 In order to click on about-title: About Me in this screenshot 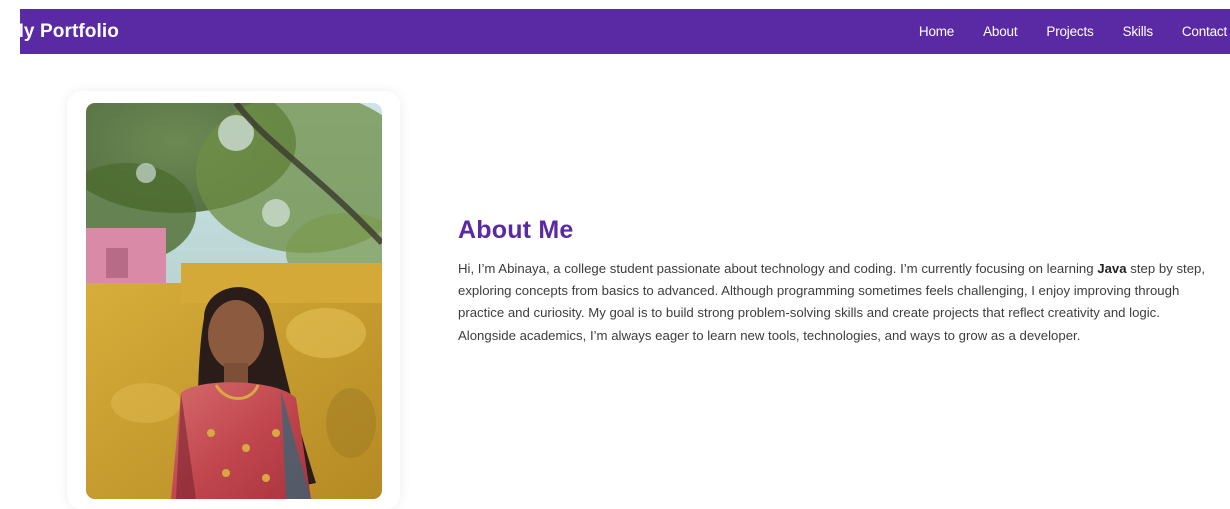, I will do `click(516, 230)`.